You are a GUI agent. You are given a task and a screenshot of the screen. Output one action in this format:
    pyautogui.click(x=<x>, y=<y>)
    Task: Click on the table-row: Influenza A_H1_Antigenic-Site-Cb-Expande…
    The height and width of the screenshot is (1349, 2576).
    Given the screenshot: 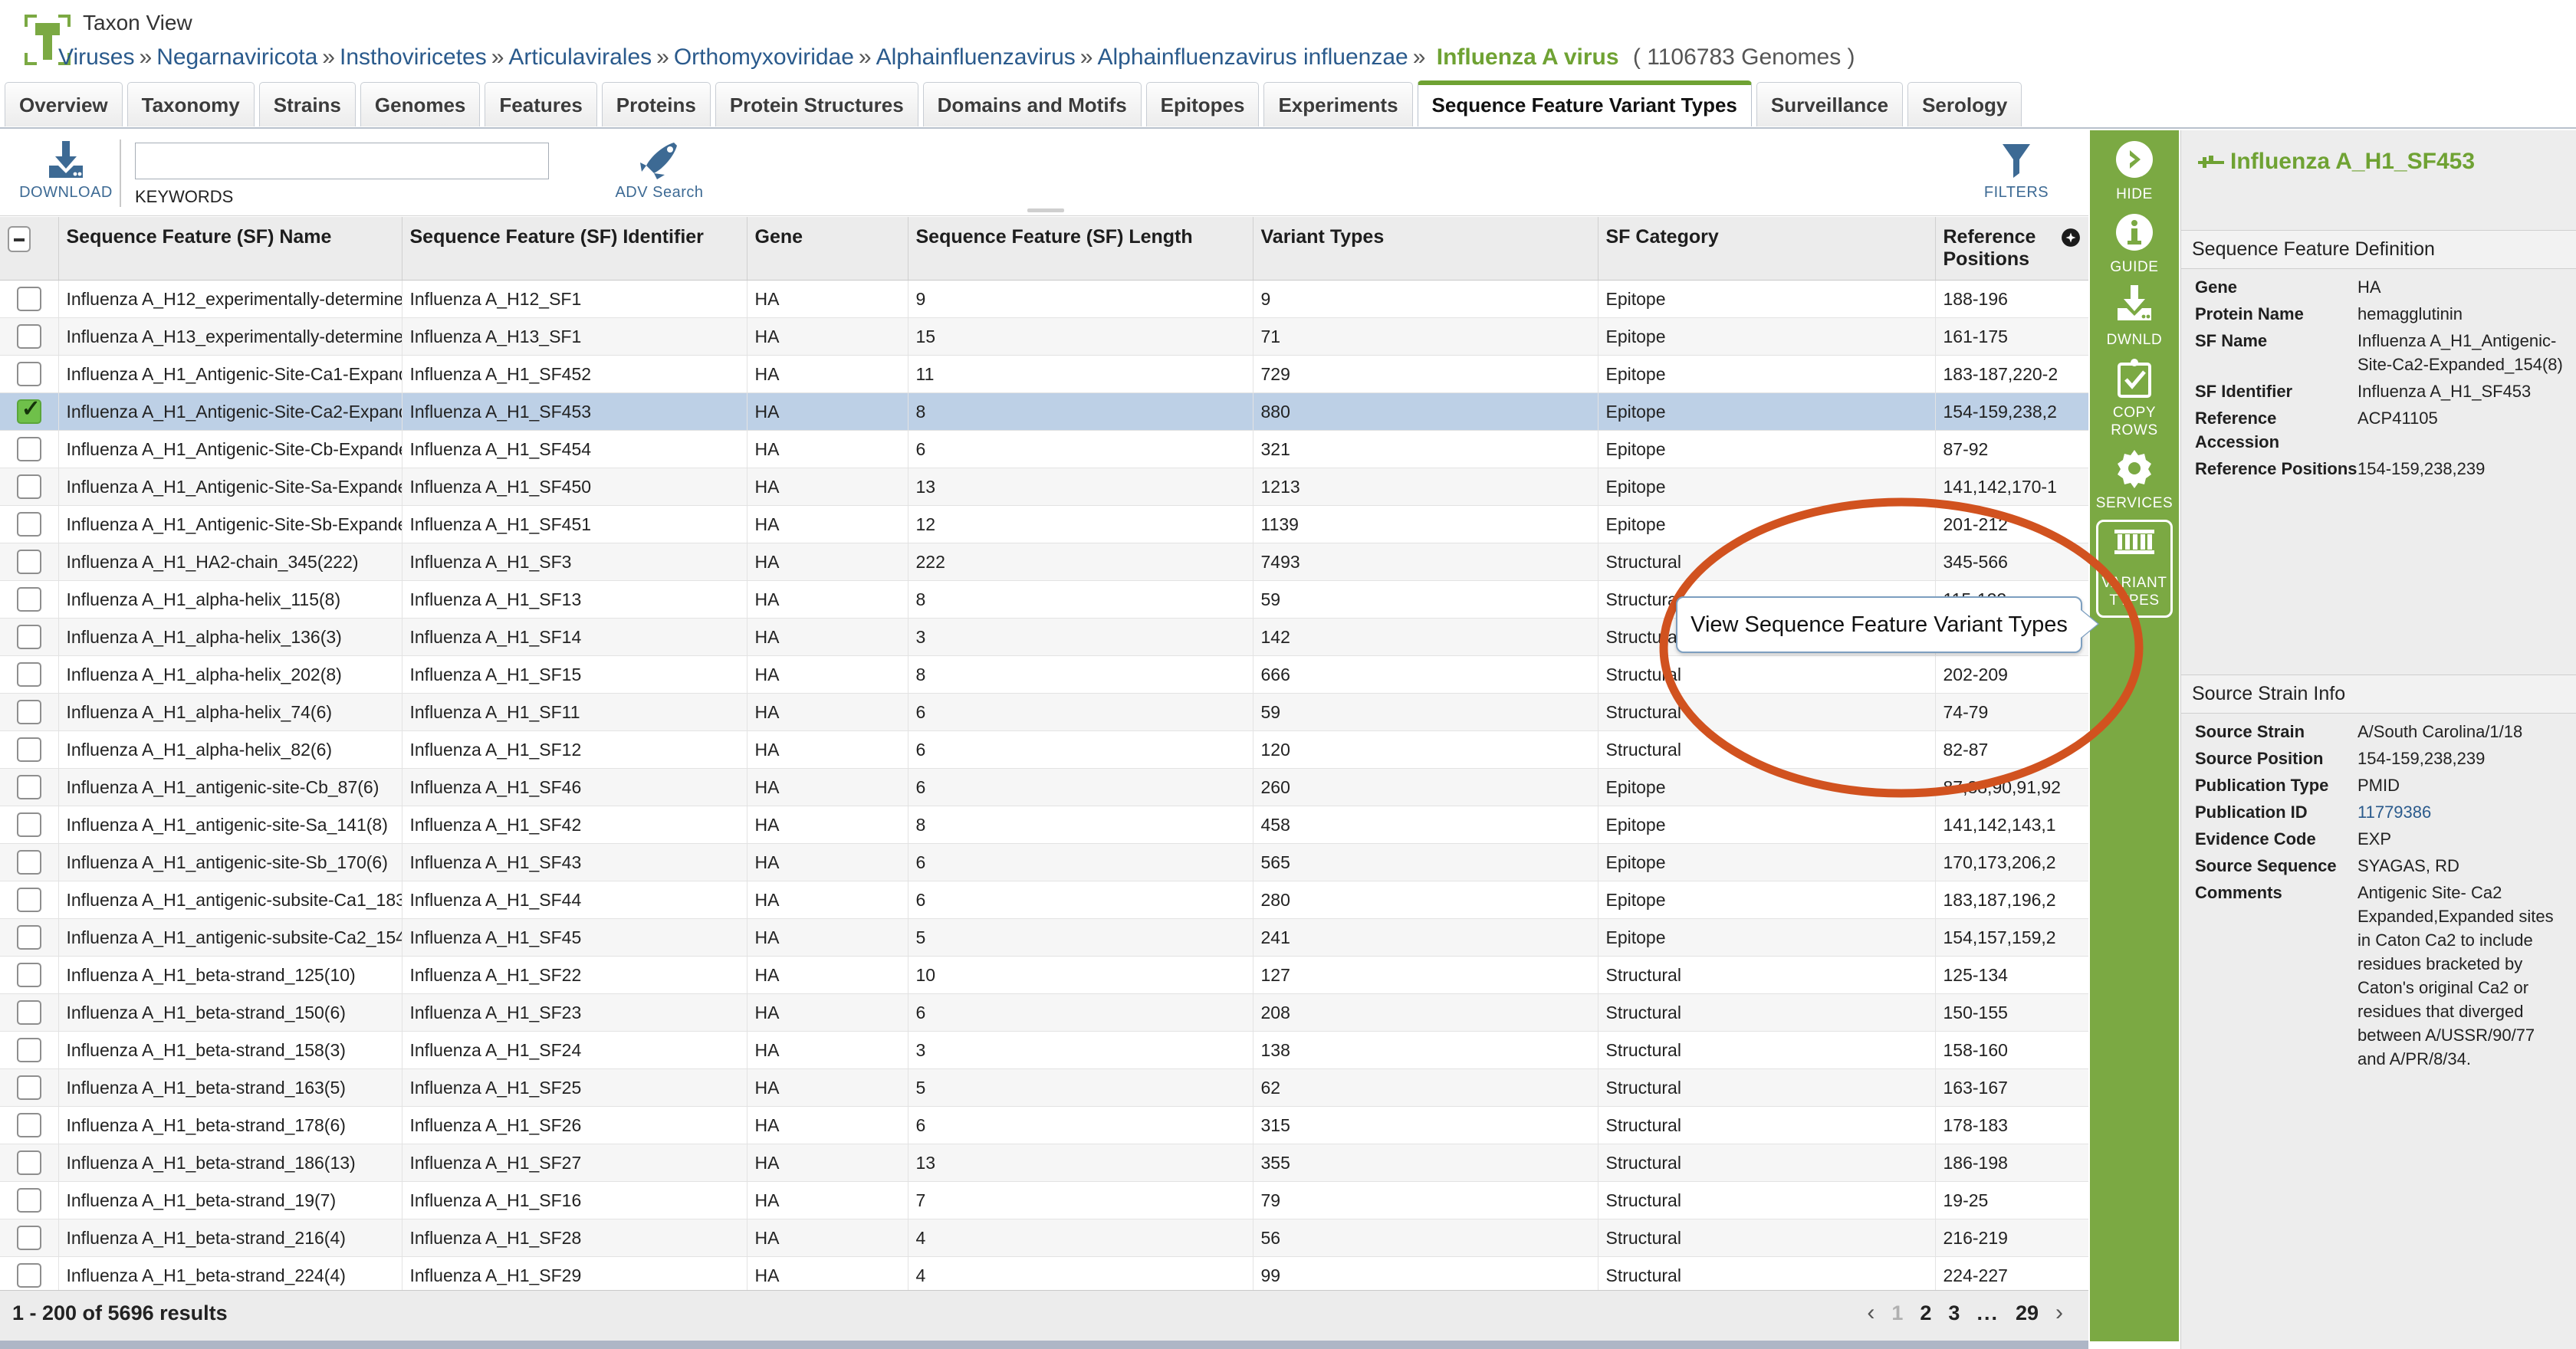 What is the action you would take?
    pyautogui.click(x=1044, y=449)
    